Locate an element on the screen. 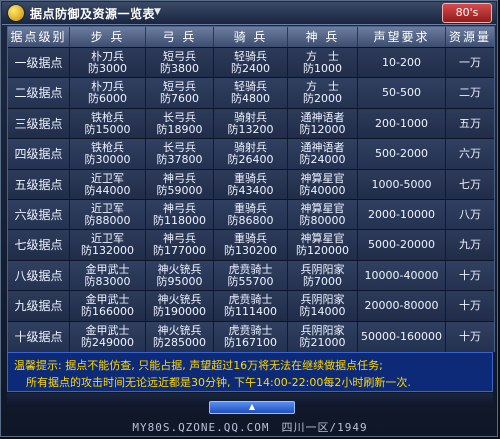 The image size is (500, 439). cell-archer: 神火铳兵 防190000 is located at coordinates (180, 306).